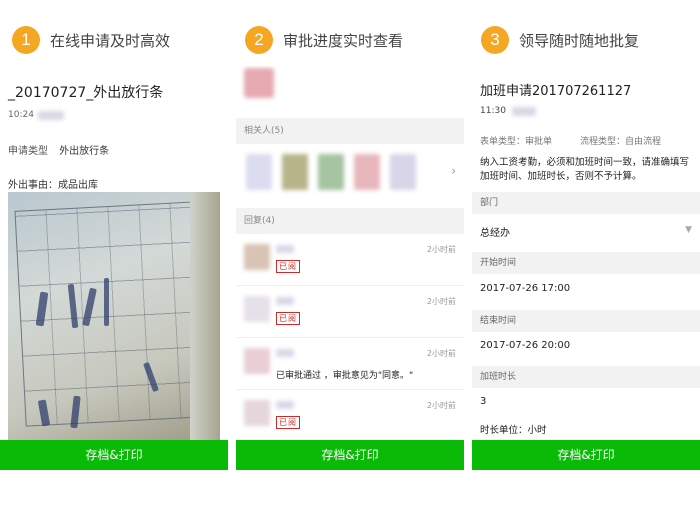  I want to click on end-time-value: 2017-07-26 20:00, so click(586, 345).